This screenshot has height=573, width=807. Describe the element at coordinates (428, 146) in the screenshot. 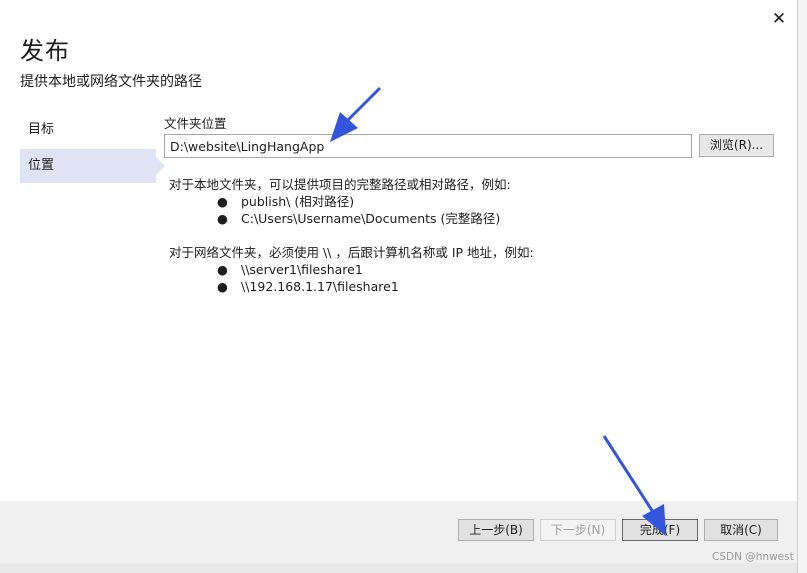

I see `folder-path-input` at that location.